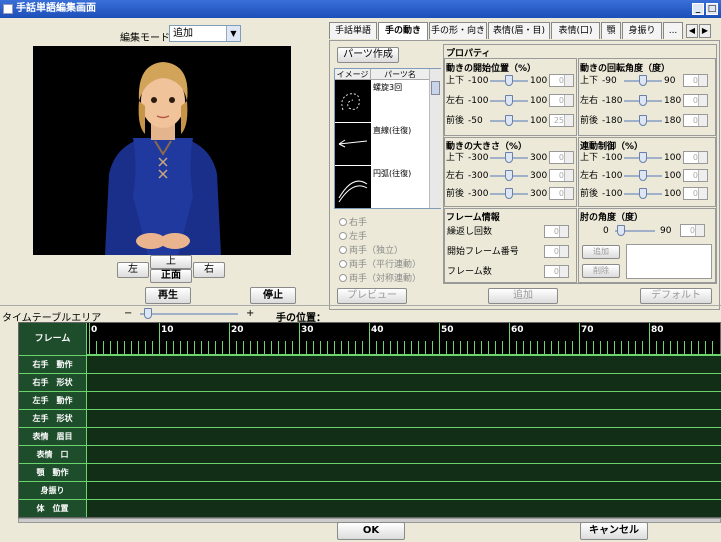 The width and height of the screenshot is (721, 542). I want to click on zoom-plus: +, so click(250, 313).